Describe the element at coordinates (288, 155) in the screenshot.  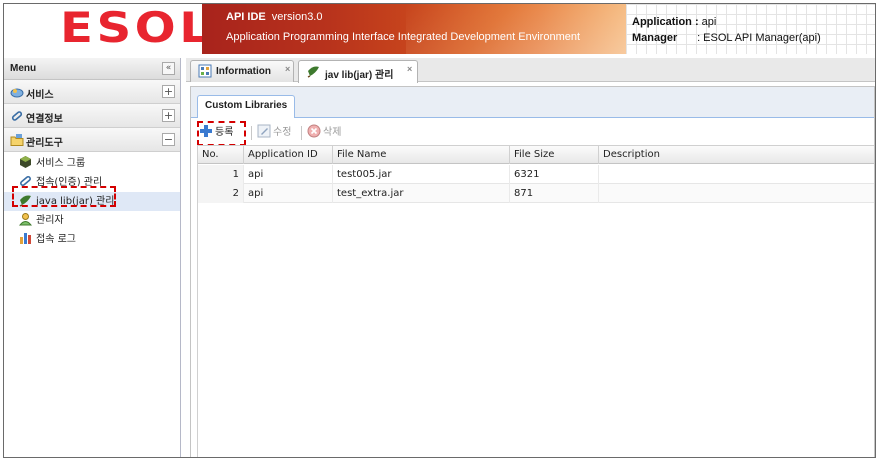
I see `column-header-app-id: Application ID` at that location.